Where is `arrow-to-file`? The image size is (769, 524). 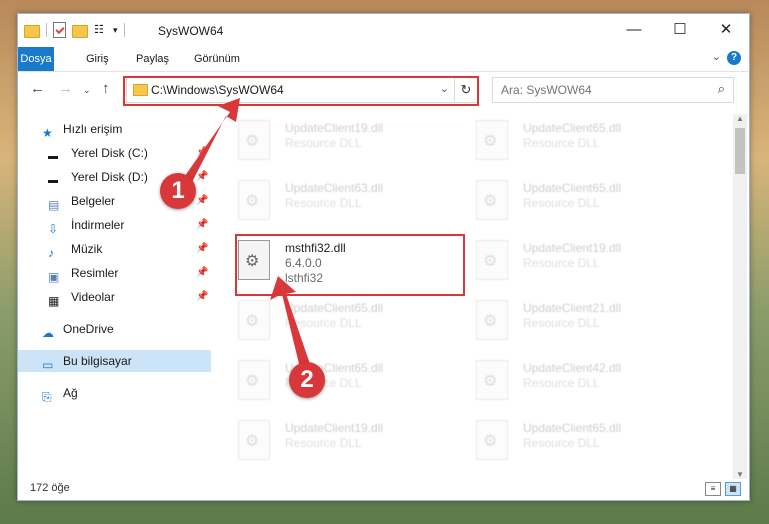 arrow-to-file is located at coordinates (290, 322).